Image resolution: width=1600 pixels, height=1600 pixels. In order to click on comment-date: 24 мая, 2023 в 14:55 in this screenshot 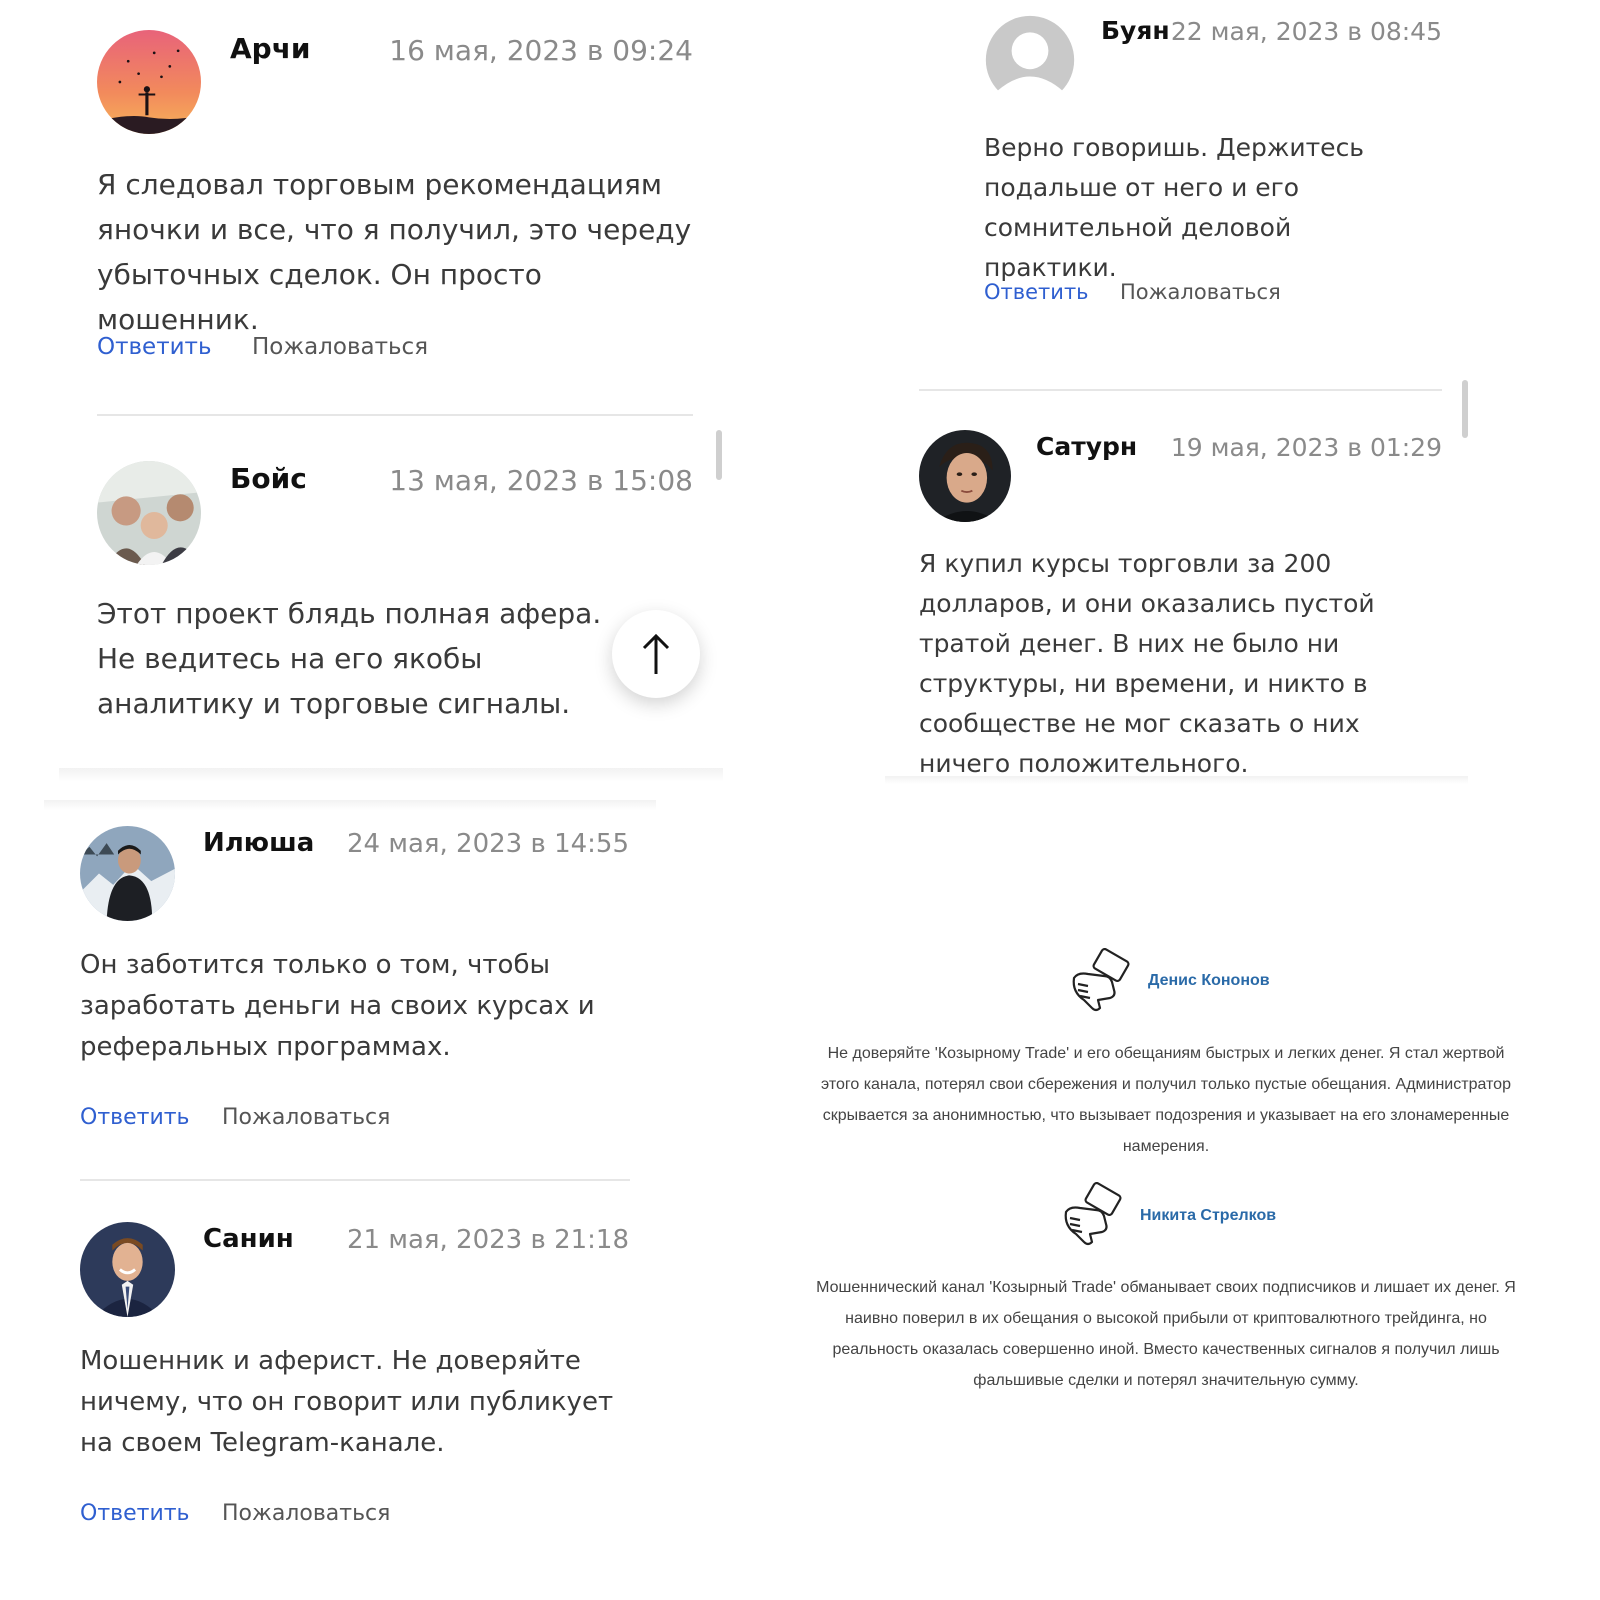, I will do `click(487, 844)`.